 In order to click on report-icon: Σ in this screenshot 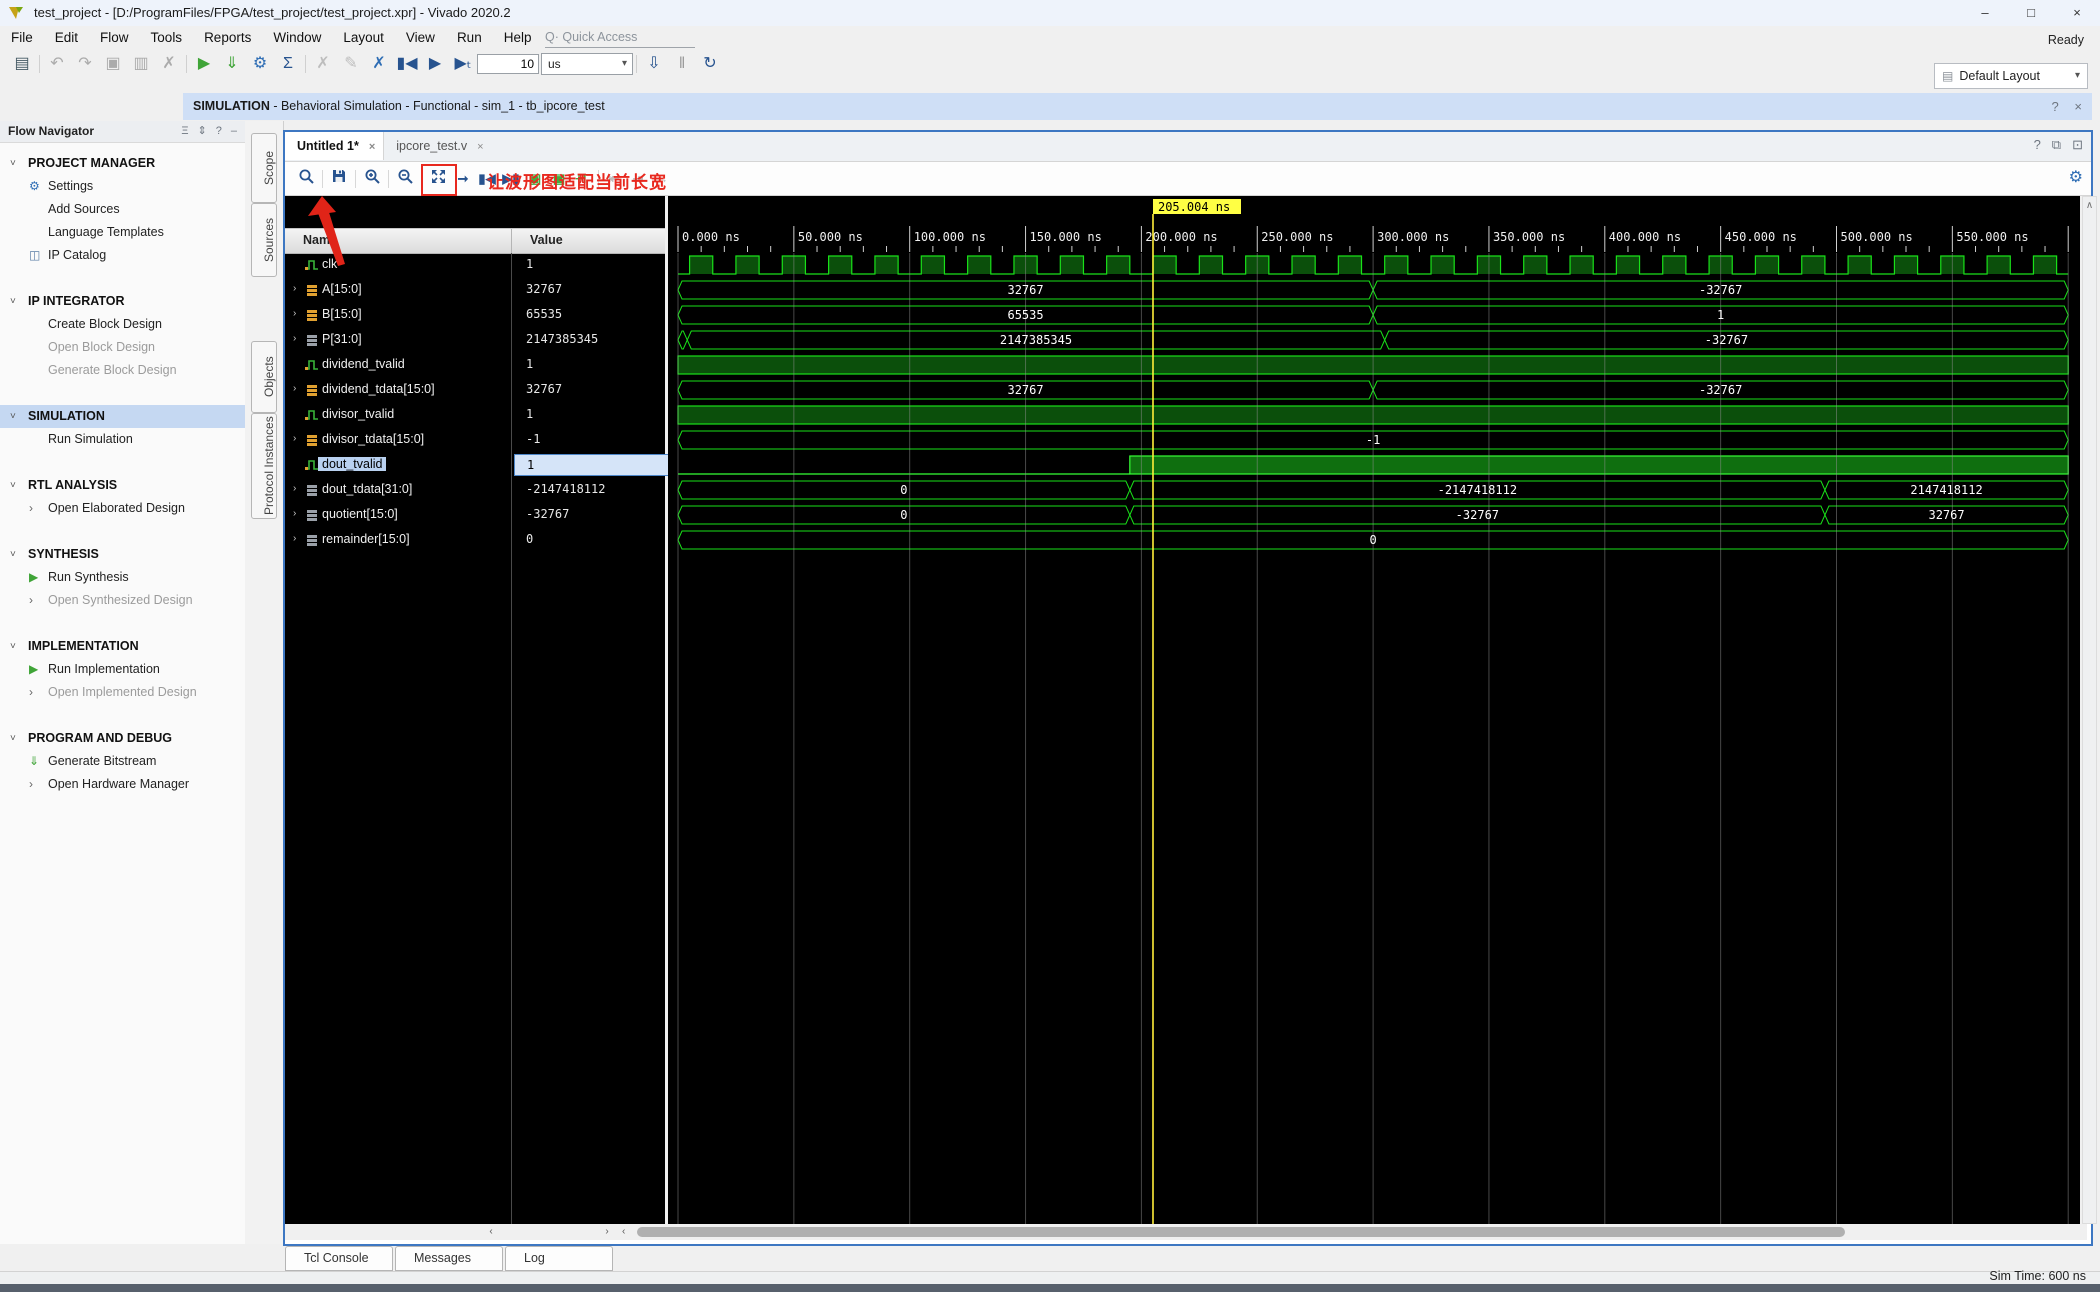, I will do `click(288, 64)`.